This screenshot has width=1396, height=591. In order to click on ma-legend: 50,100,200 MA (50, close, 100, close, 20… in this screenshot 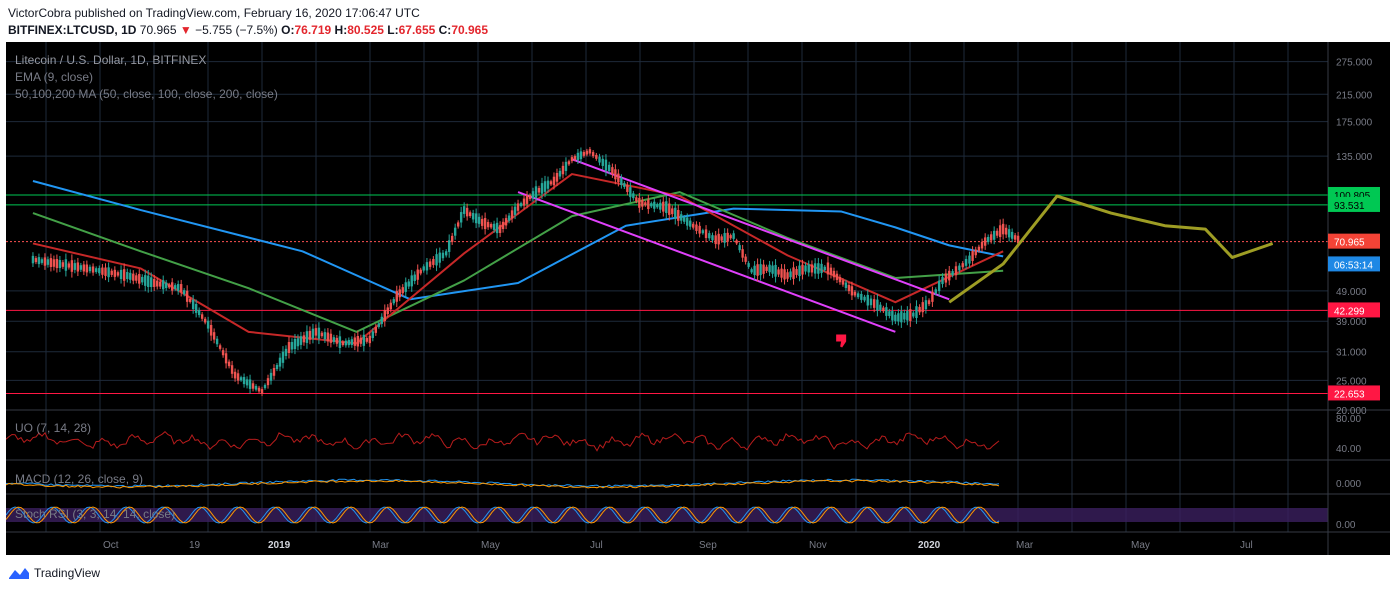, I will do `click(146, 94)`.